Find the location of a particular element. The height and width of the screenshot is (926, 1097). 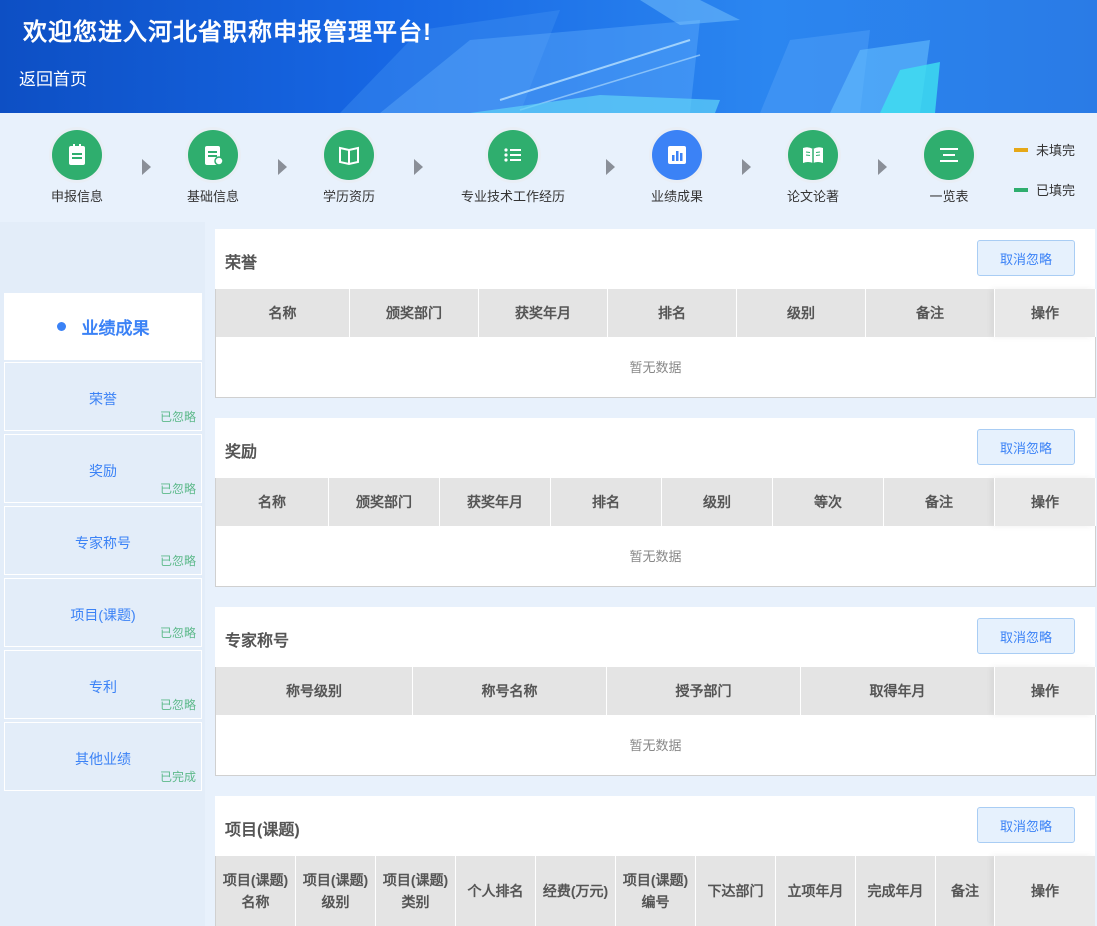

column-header: 级别 is located at coordinates (717, 502).